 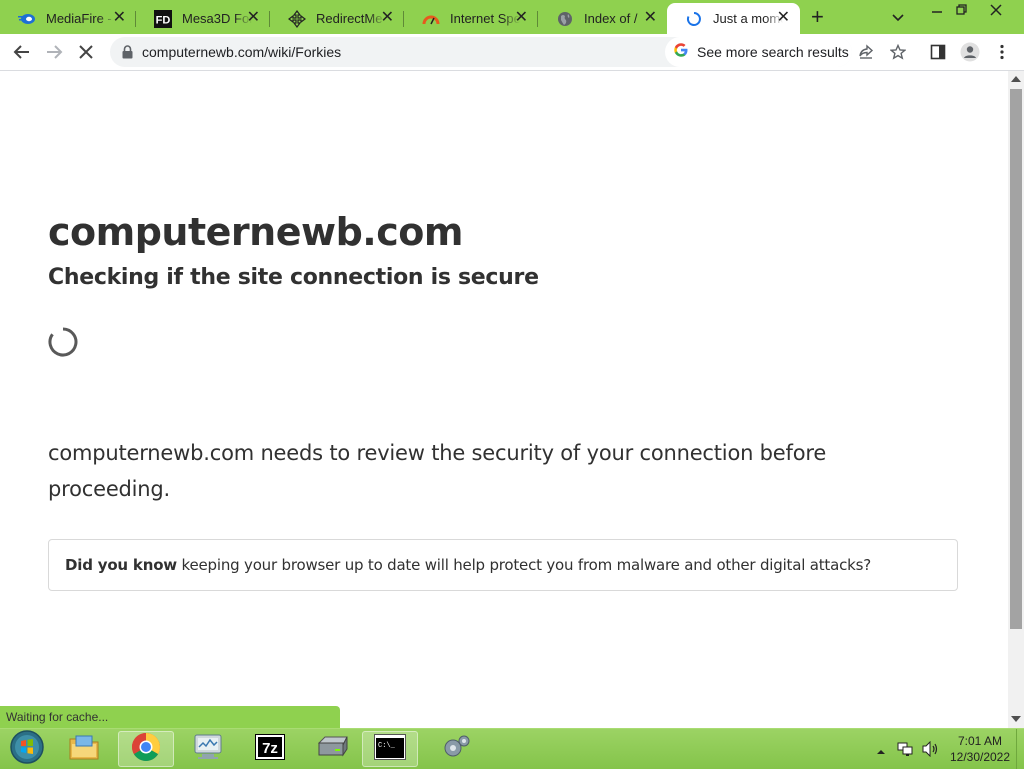 I want to click on command-prompt-icon: C:\_, so click(x=390, y=749).